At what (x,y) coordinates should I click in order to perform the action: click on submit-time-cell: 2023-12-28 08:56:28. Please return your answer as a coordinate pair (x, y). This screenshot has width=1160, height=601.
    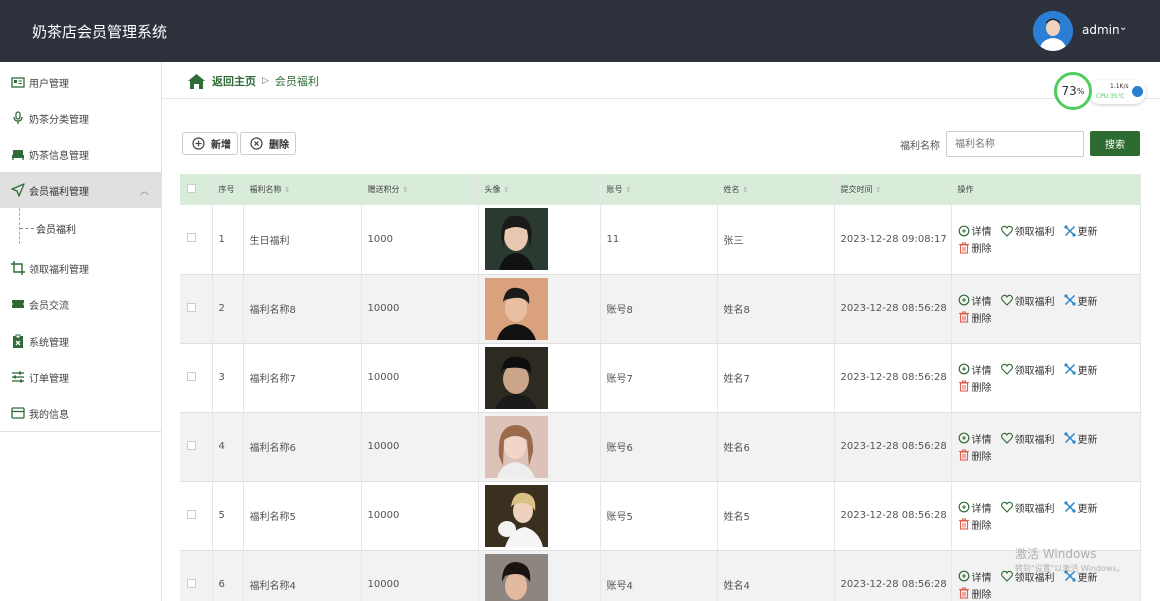
    Looking at the image, I should click on (893, 378).